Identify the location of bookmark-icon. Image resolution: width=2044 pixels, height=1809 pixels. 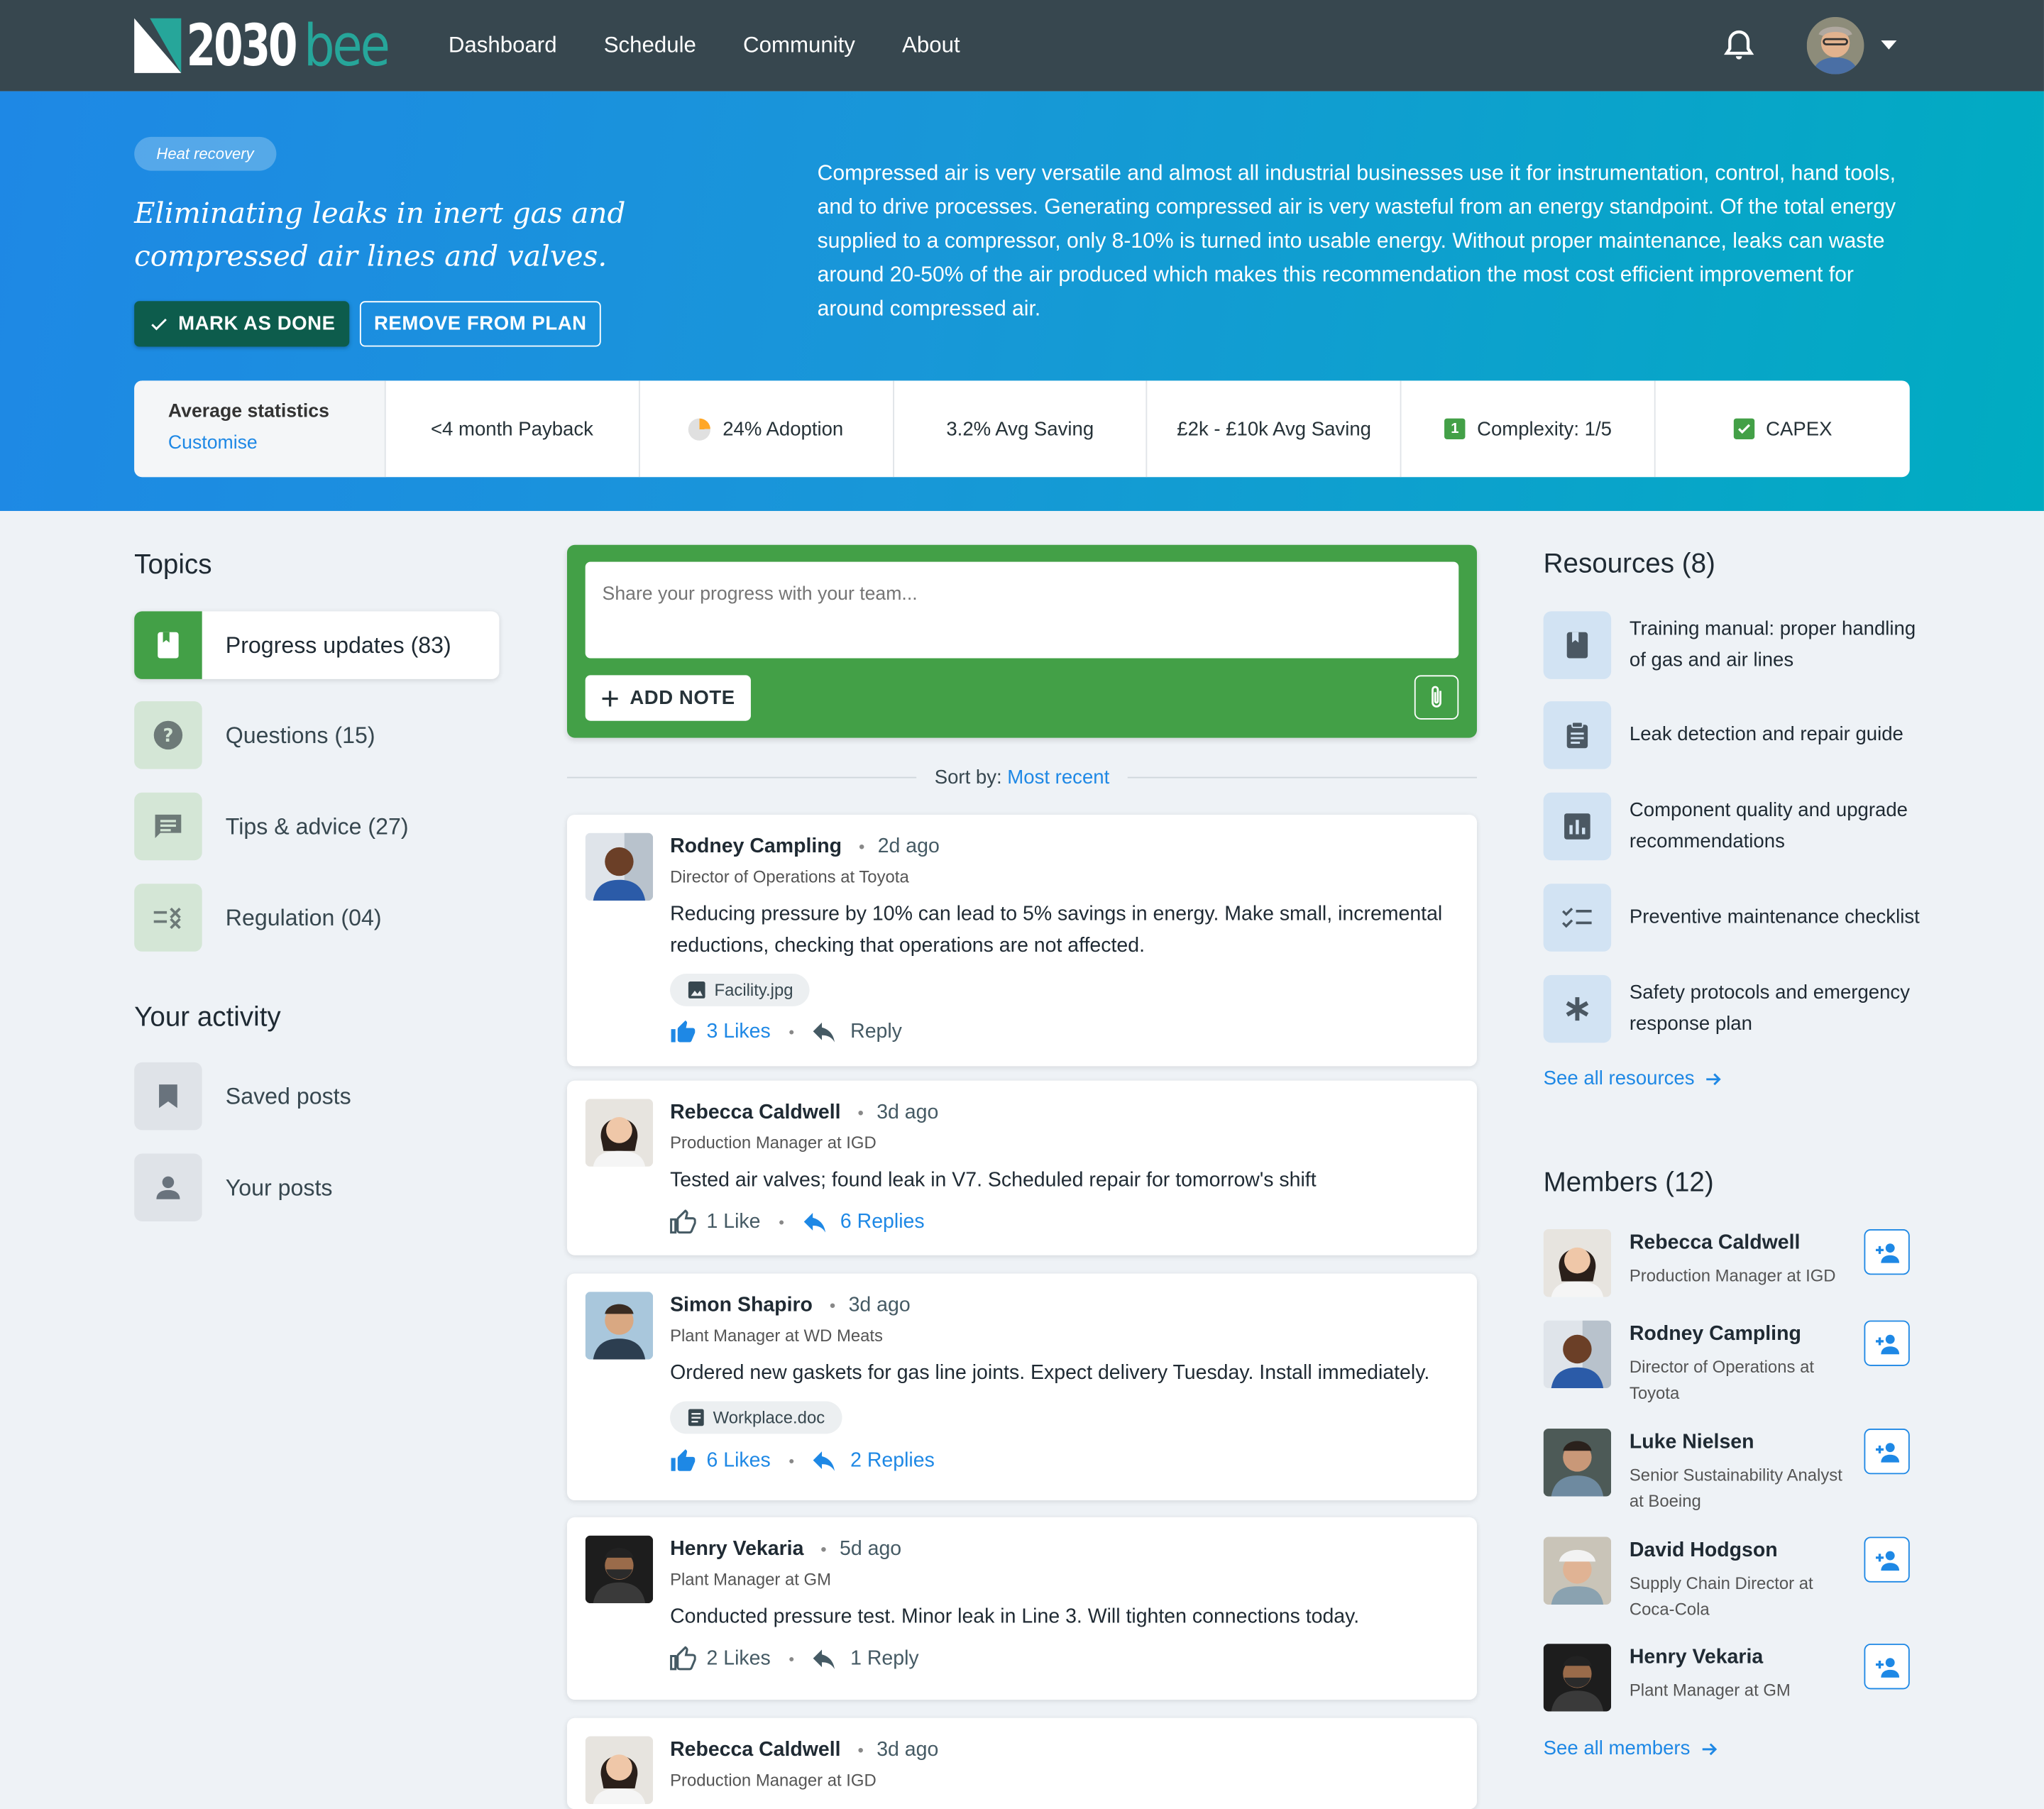
(168, 1096).